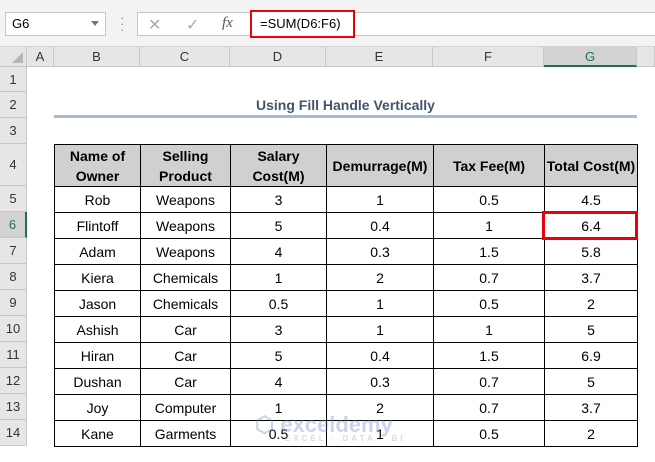 This screenshot has width=655, height=462. Describe the element at coordinates (489, 165) in the screenshot. I see `table-header-cell: Tax Fee(M)` at that location.